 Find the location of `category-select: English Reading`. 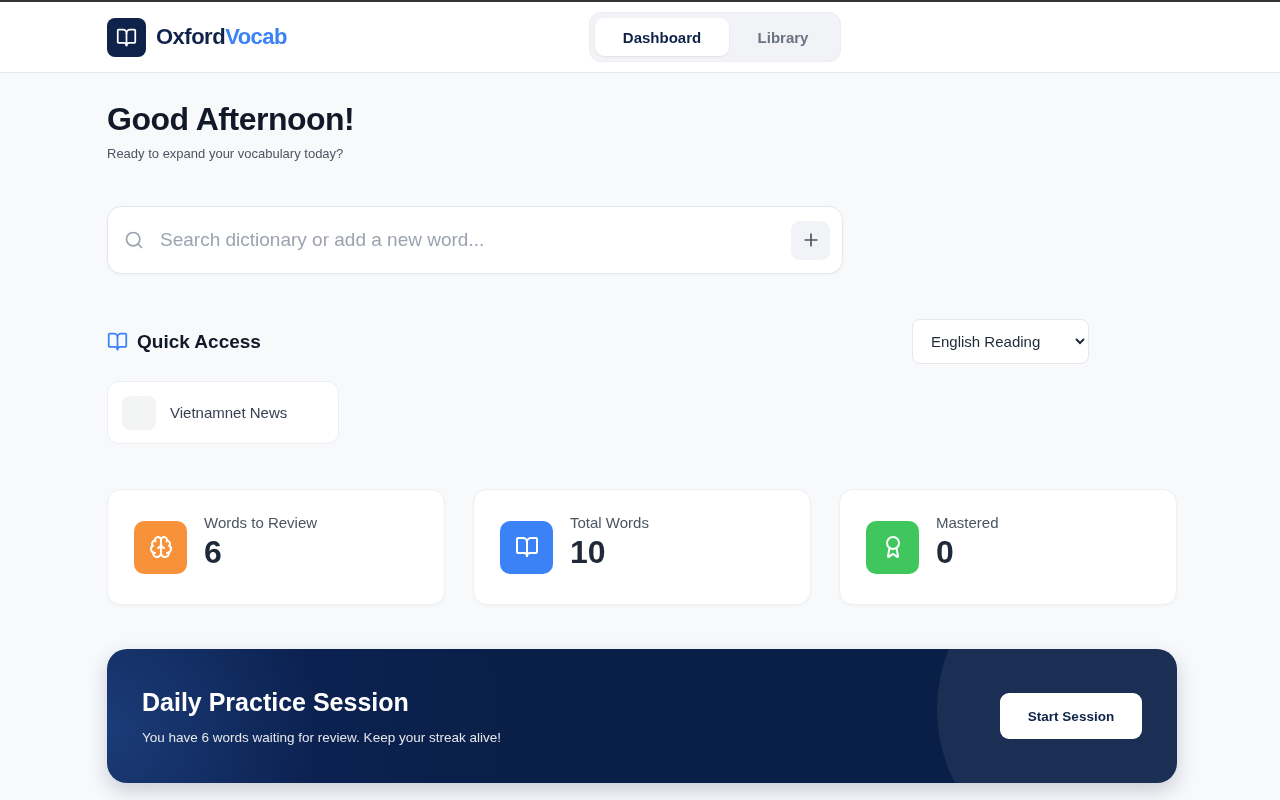

category-select: English Reading is located at coordinates (1000, 341).